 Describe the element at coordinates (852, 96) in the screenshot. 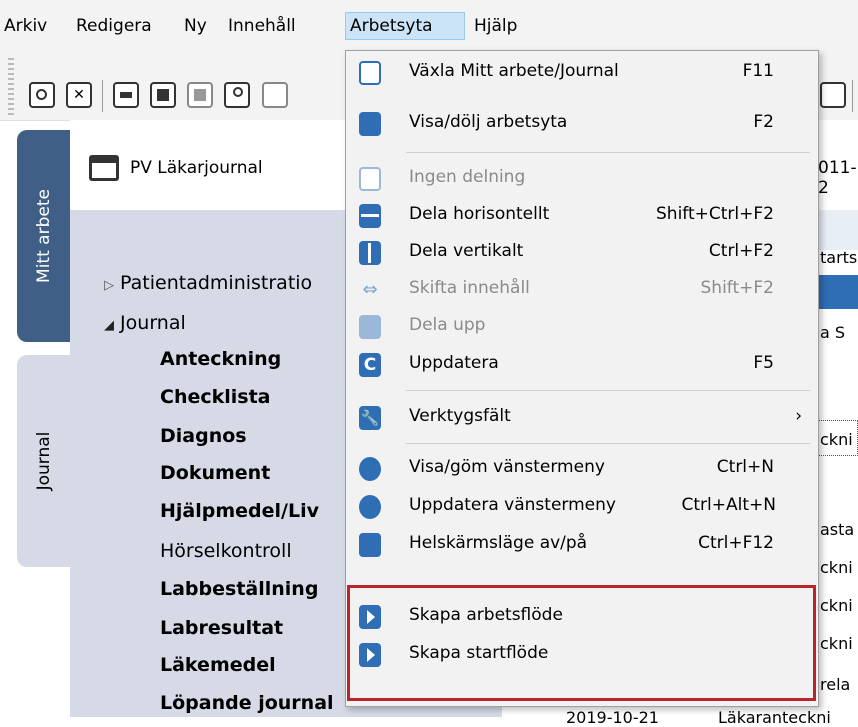

I see `toolbar-separator` at that location.